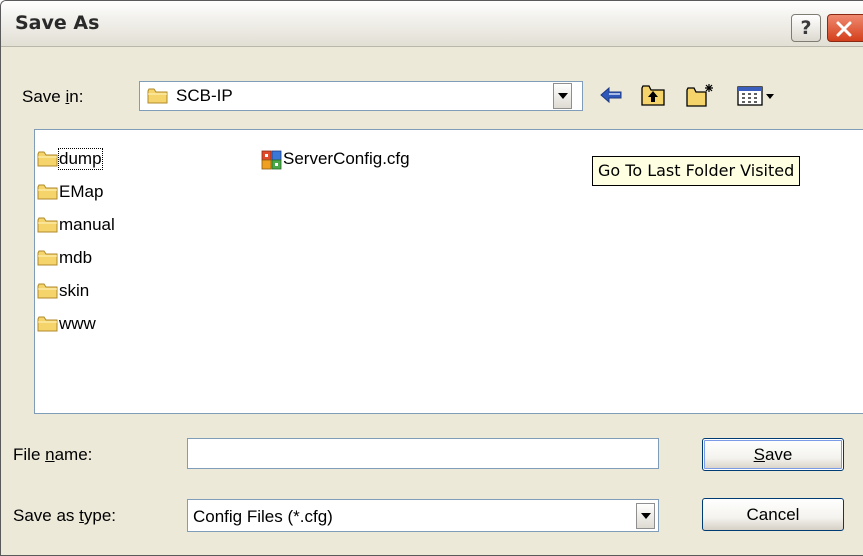 Image resolution: width=863 pixels, height=556 pixels. Describe the element at coordinates (271, 160) in the screenshot. I see `config-file-icon` at that location.